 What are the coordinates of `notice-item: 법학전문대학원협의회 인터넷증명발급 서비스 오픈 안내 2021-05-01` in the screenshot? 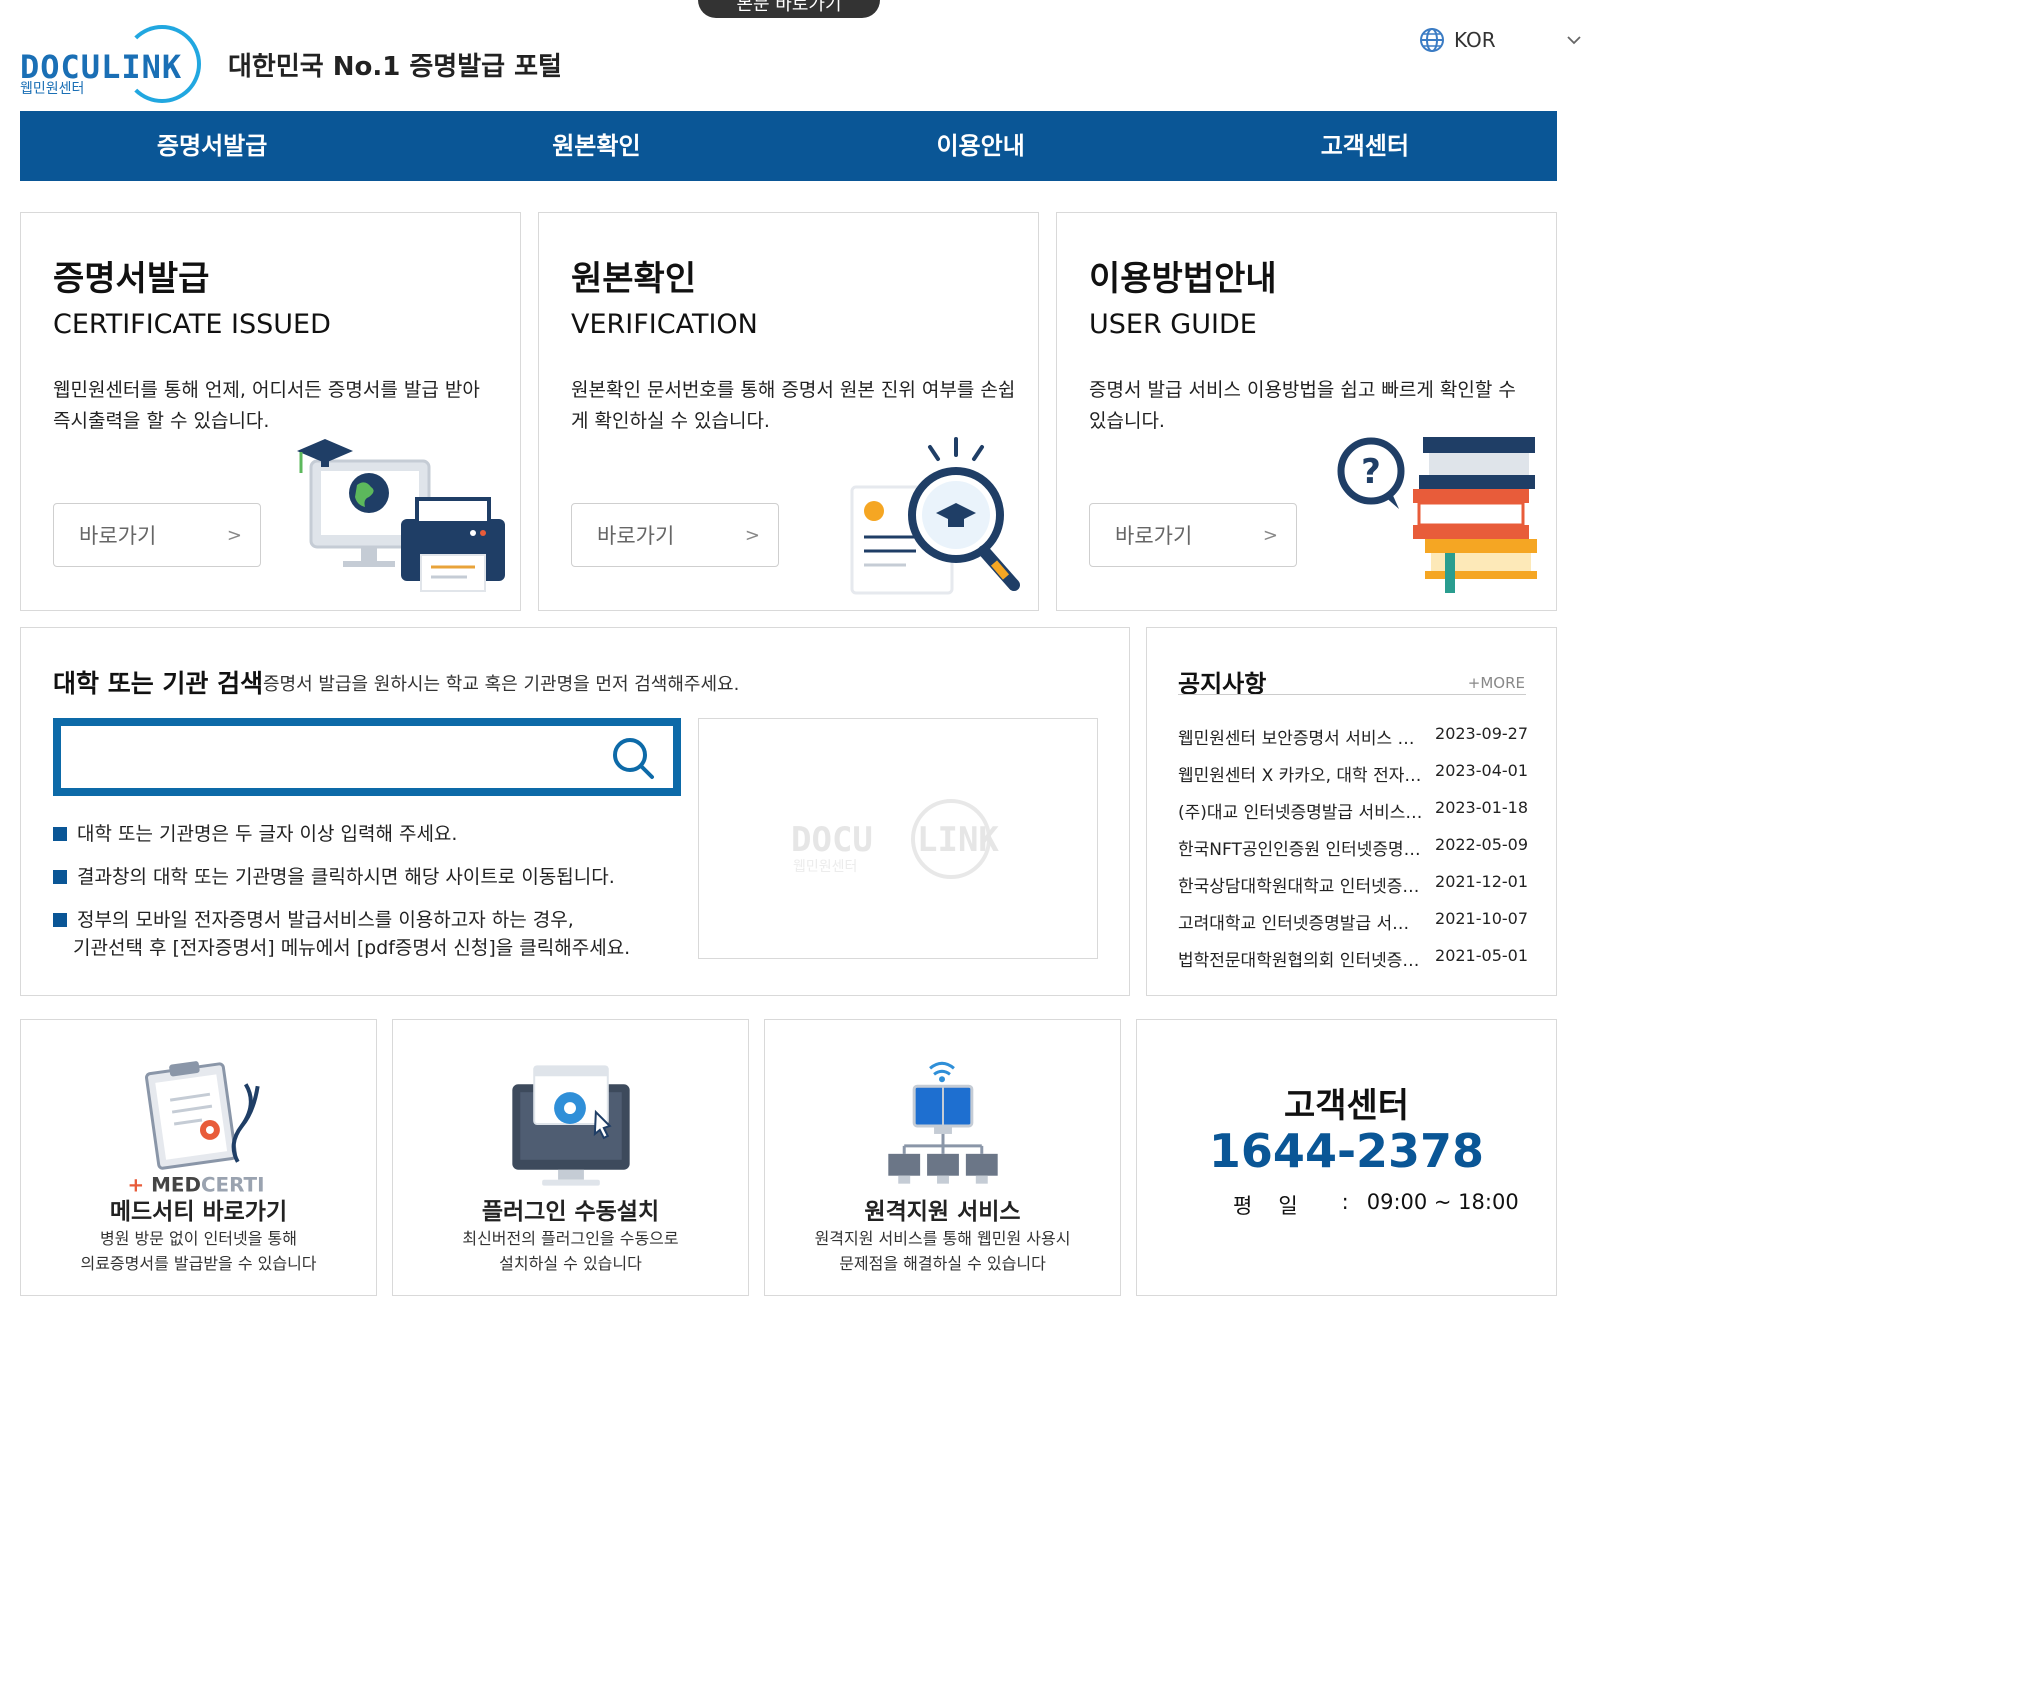 It's located at (1353, 964).